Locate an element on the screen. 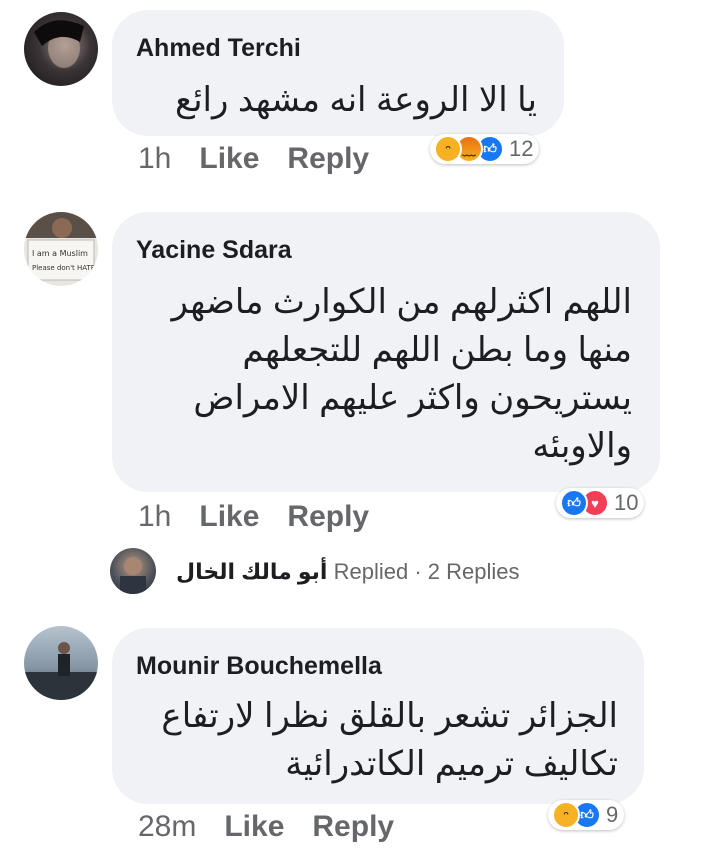 The height and width of the screenshot is (864, 720). replied-label: Replied is located at coordinates (371, 571).